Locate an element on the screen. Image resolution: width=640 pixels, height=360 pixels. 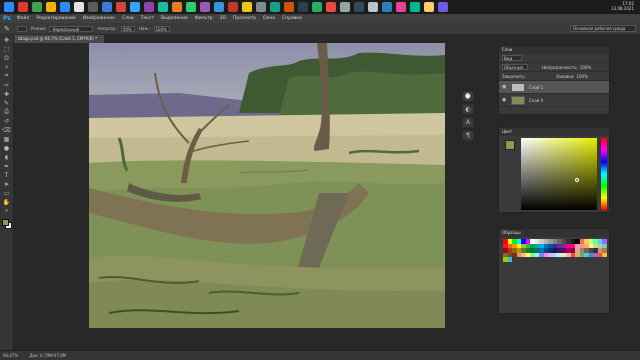
workspace-select: Основная рабочая среда is located at coordinates (603, 28).